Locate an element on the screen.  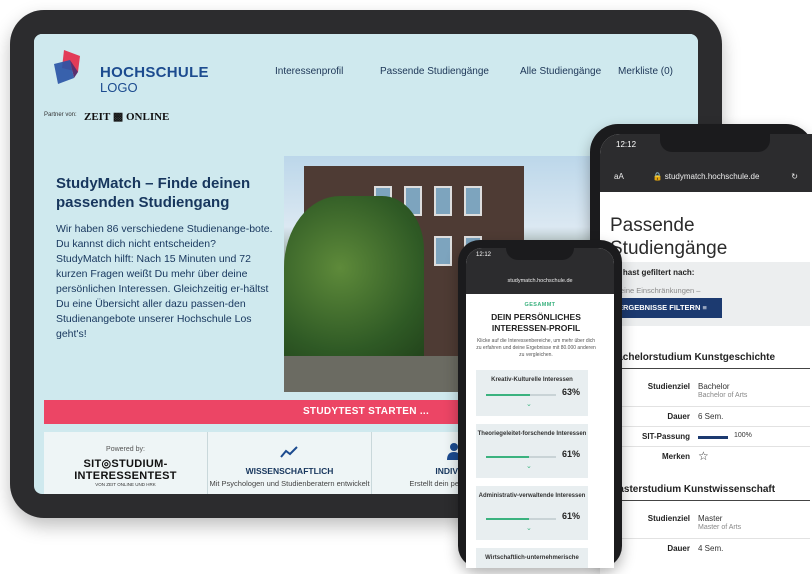
zeit-online-logo: ZEIT ▩ ONLINE is located at coordinates (126, 116).